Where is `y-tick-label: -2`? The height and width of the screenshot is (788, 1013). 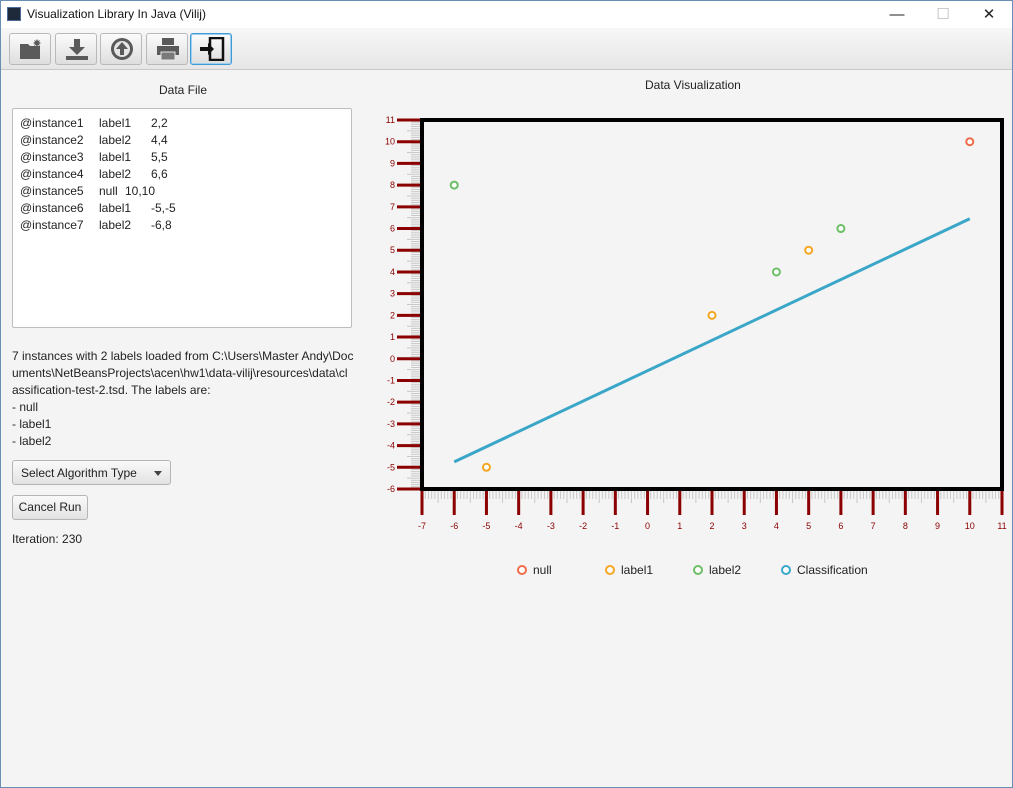 y-tick-label: -2 is located at coordinates (391, 402).